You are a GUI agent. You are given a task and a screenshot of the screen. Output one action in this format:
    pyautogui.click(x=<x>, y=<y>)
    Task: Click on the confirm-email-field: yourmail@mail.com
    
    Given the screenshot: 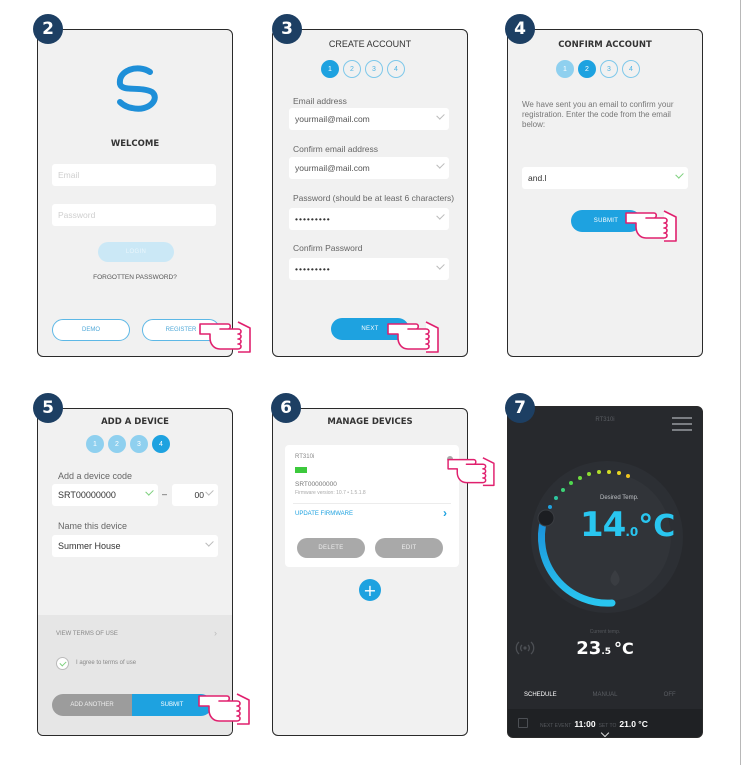 What is the action you would take?
    pyautogui.click(x=369, y=168)
    